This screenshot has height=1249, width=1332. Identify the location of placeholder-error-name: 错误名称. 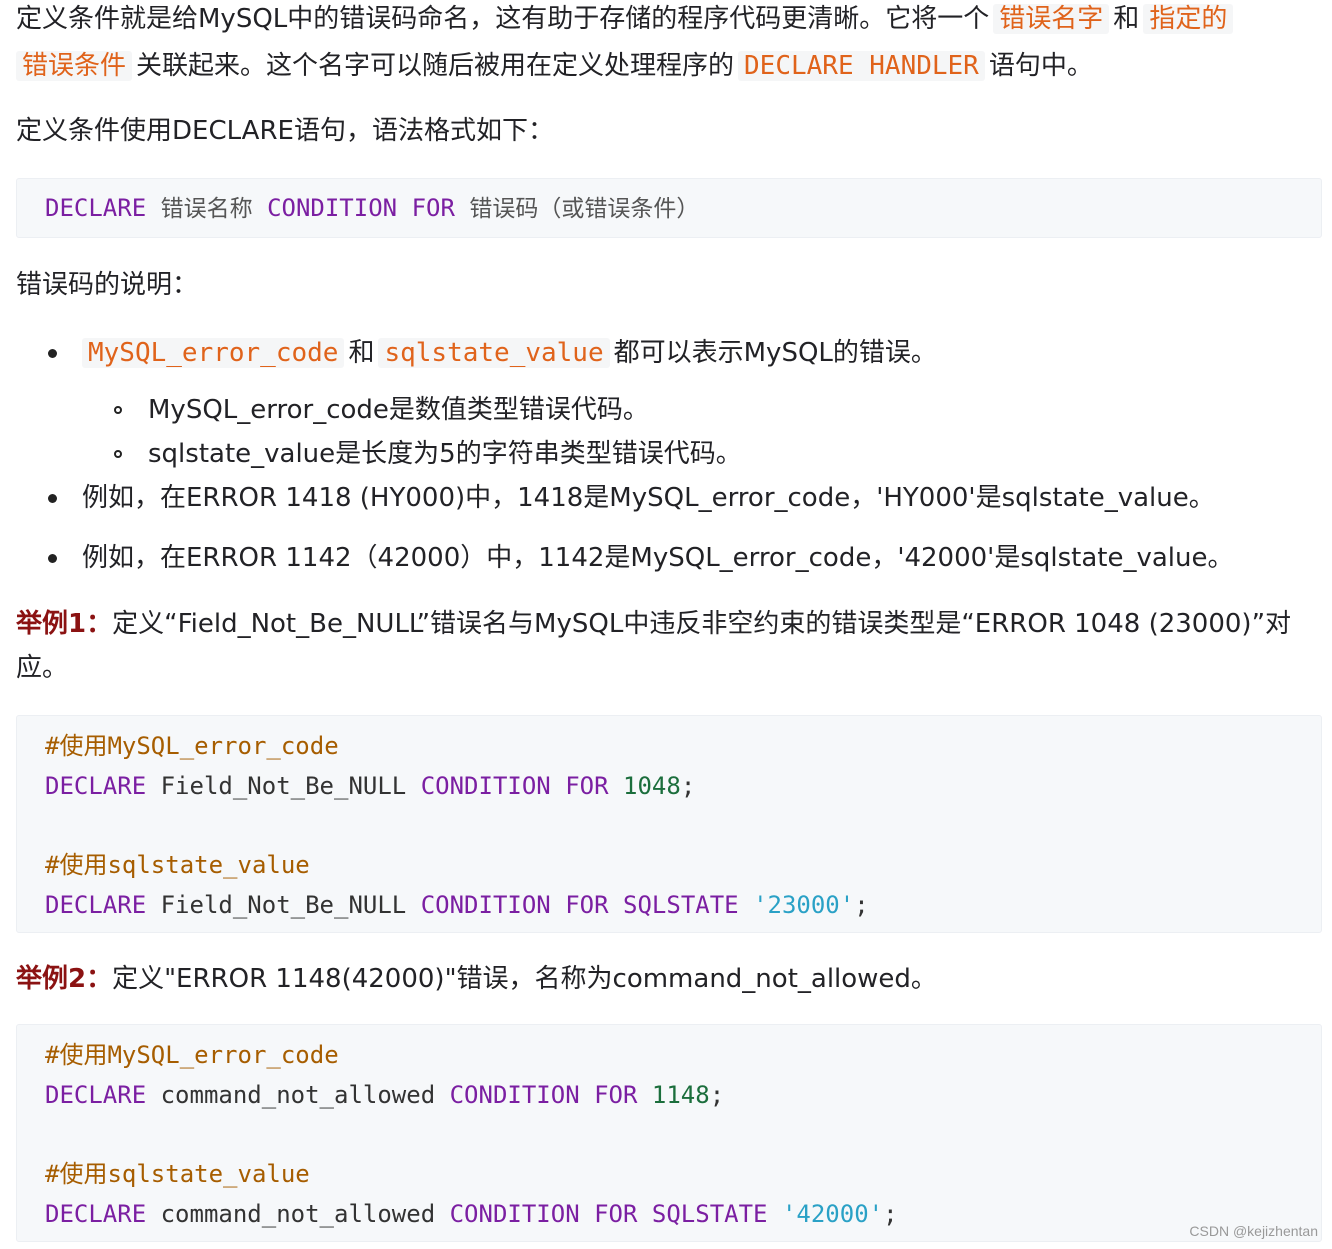
(206, 209).